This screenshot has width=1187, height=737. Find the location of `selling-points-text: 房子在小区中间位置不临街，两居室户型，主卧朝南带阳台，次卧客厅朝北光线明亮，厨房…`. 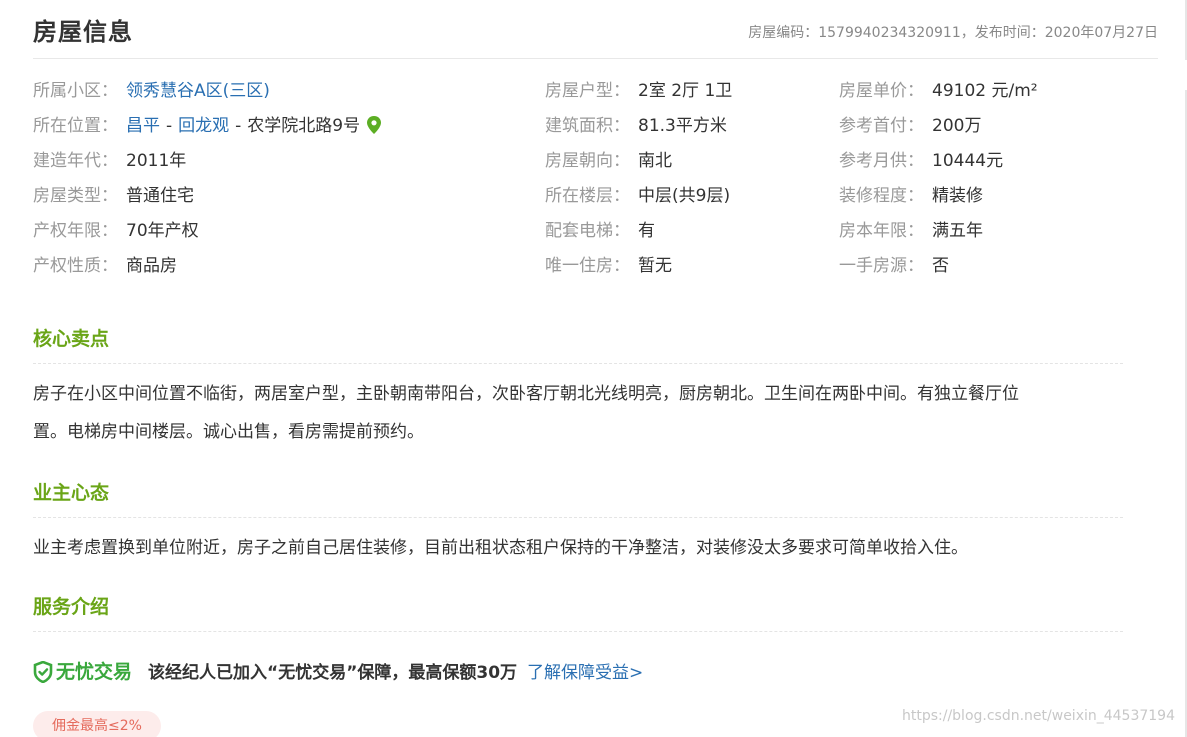

selling-points-text: 房子在小区中间位置不临街，两居室户型，主卧朝南带阳台，次卧客厅朝北光线明亮，厨房… is located at coordinates (548, 413).